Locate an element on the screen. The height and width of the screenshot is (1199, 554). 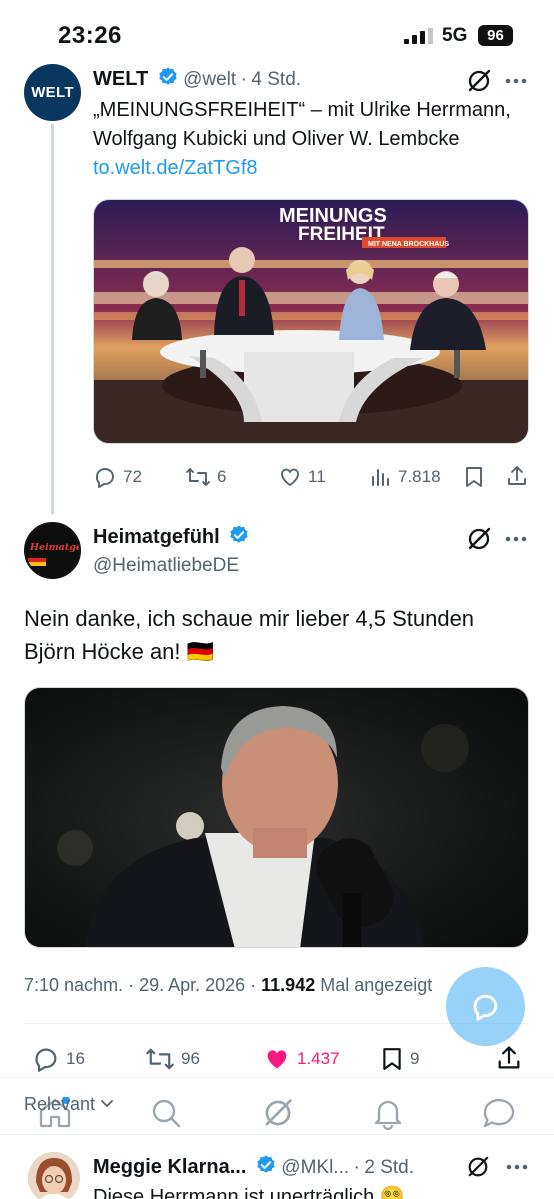
tweet-header: Heimatgefühl is located at coordinates (171, 536).